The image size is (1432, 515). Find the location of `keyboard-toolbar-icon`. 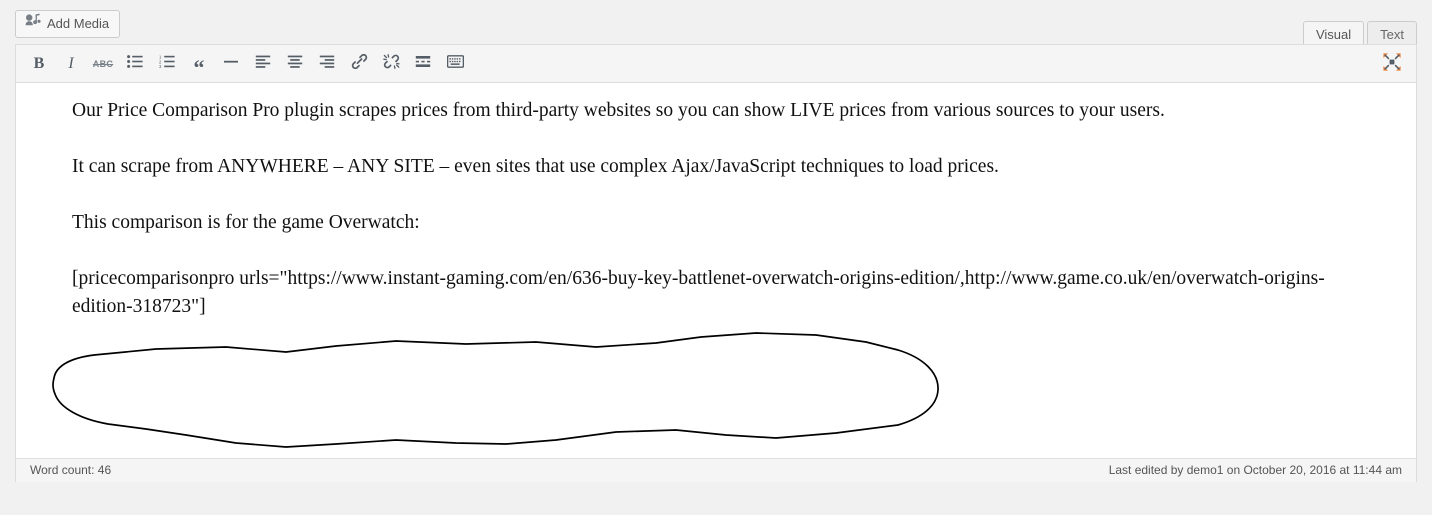

keyboard-toolbar-icon is located at coordinates (455, 63).